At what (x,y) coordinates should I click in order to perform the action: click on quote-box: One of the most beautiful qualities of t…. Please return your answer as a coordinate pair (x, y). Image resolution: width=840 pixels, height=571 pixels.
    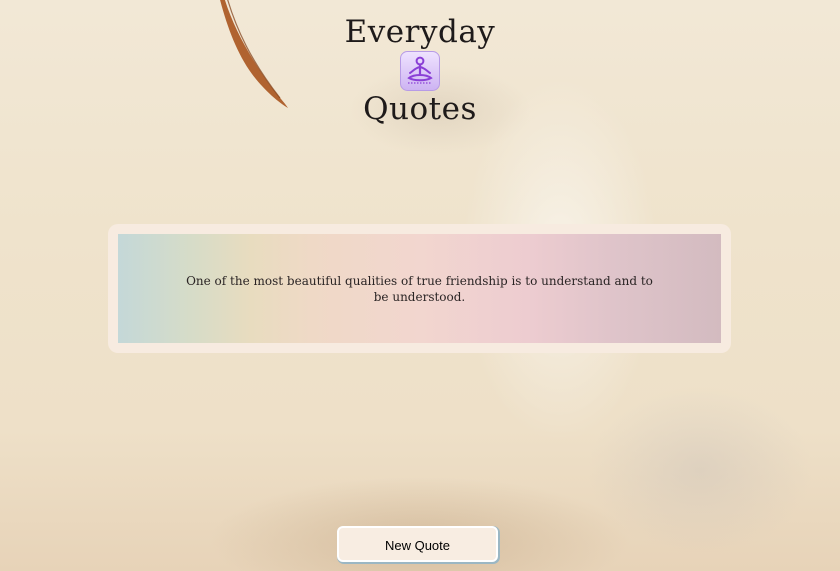
    Looking at the image, I should click on (419, 288).